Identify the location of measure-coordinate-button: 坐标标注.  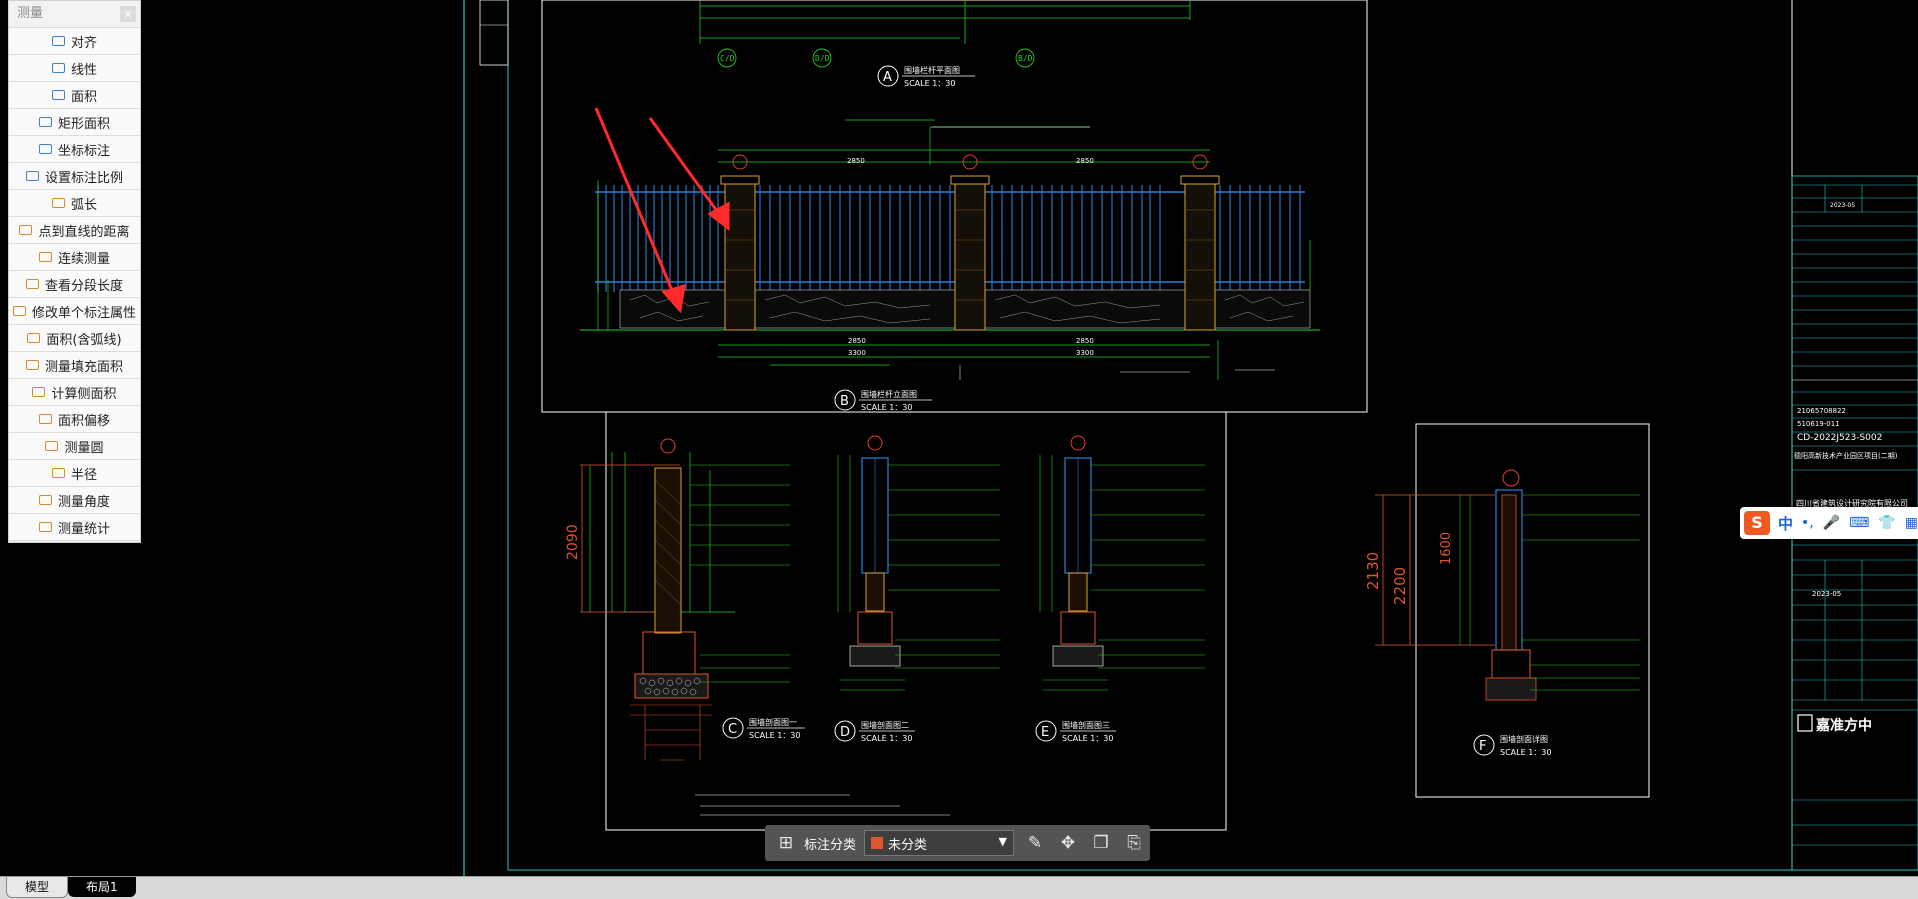
(74, 149).